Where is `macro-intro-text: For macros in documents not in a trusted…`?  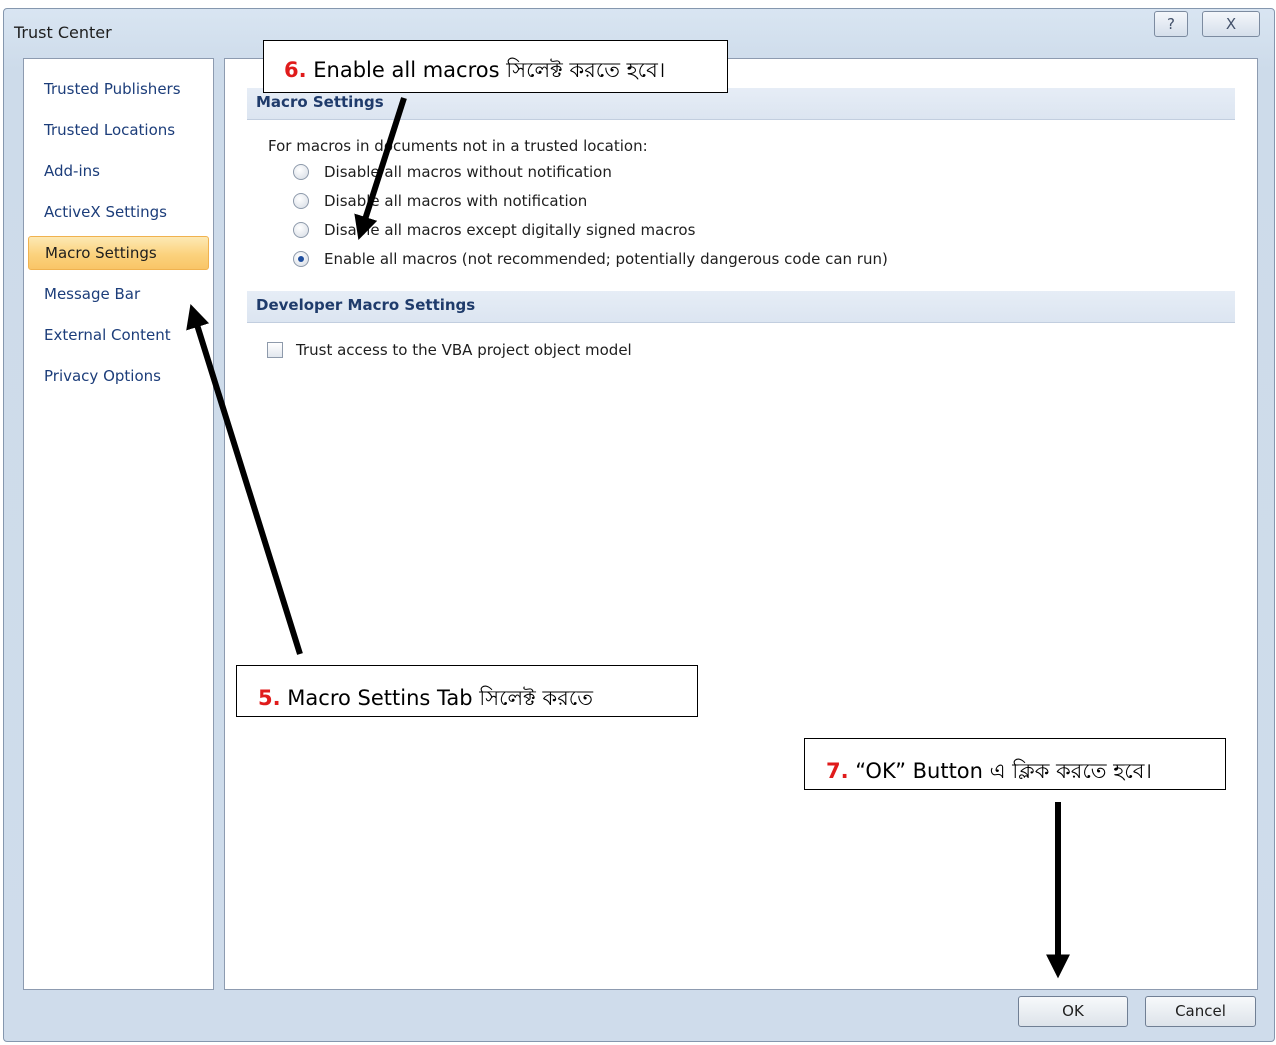 macro-intro-text: For macros in documents not in a trusted… is located at coordinates (458, 146).